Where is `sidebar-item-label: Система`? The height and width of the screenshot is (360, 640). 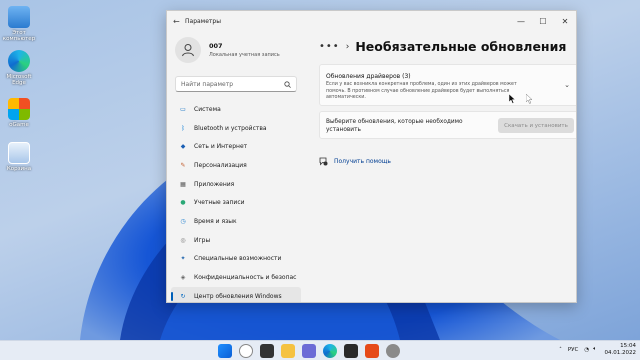 sidebar-item-label: Система is located at coordinates (207, 109).